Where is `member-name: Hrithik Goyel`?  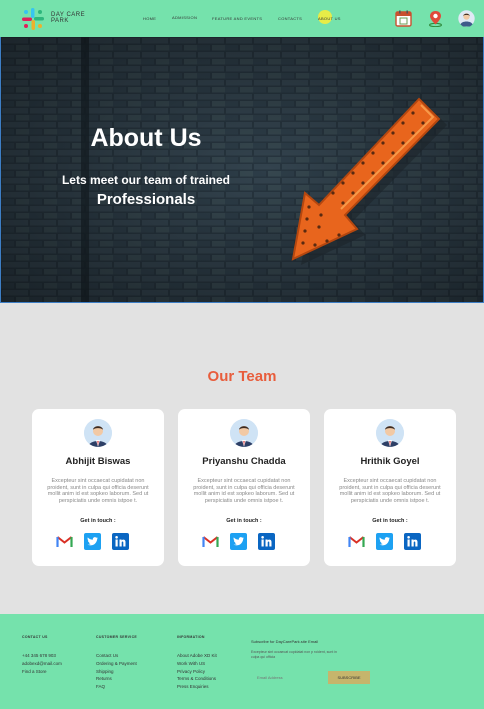
member-name: Hrithik Goyel is located at coordinates (390, 461).